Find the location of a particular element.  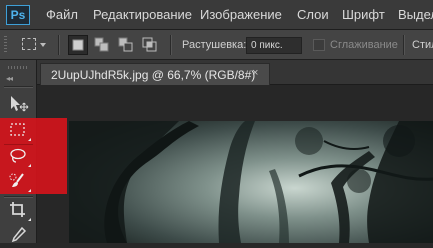

eyedropper-tool is located at coordinates (18, 235).